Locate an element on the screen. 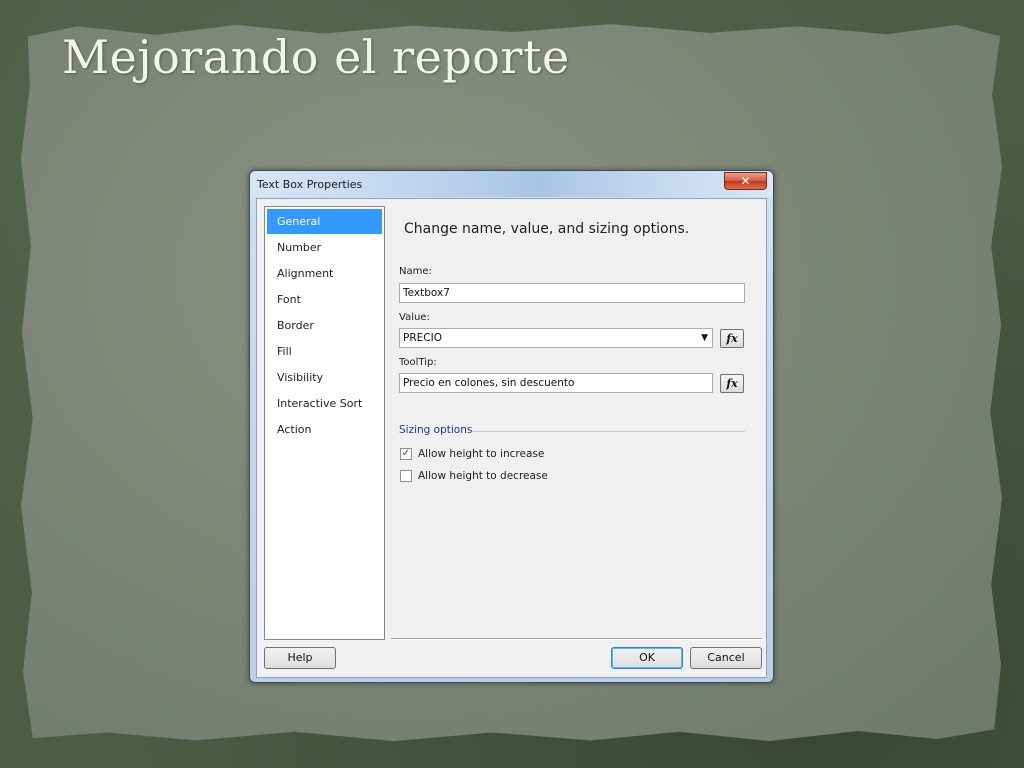 This screenshot has width=1024, height=768. close-button: ✕ is located at coordinates (745, 181).